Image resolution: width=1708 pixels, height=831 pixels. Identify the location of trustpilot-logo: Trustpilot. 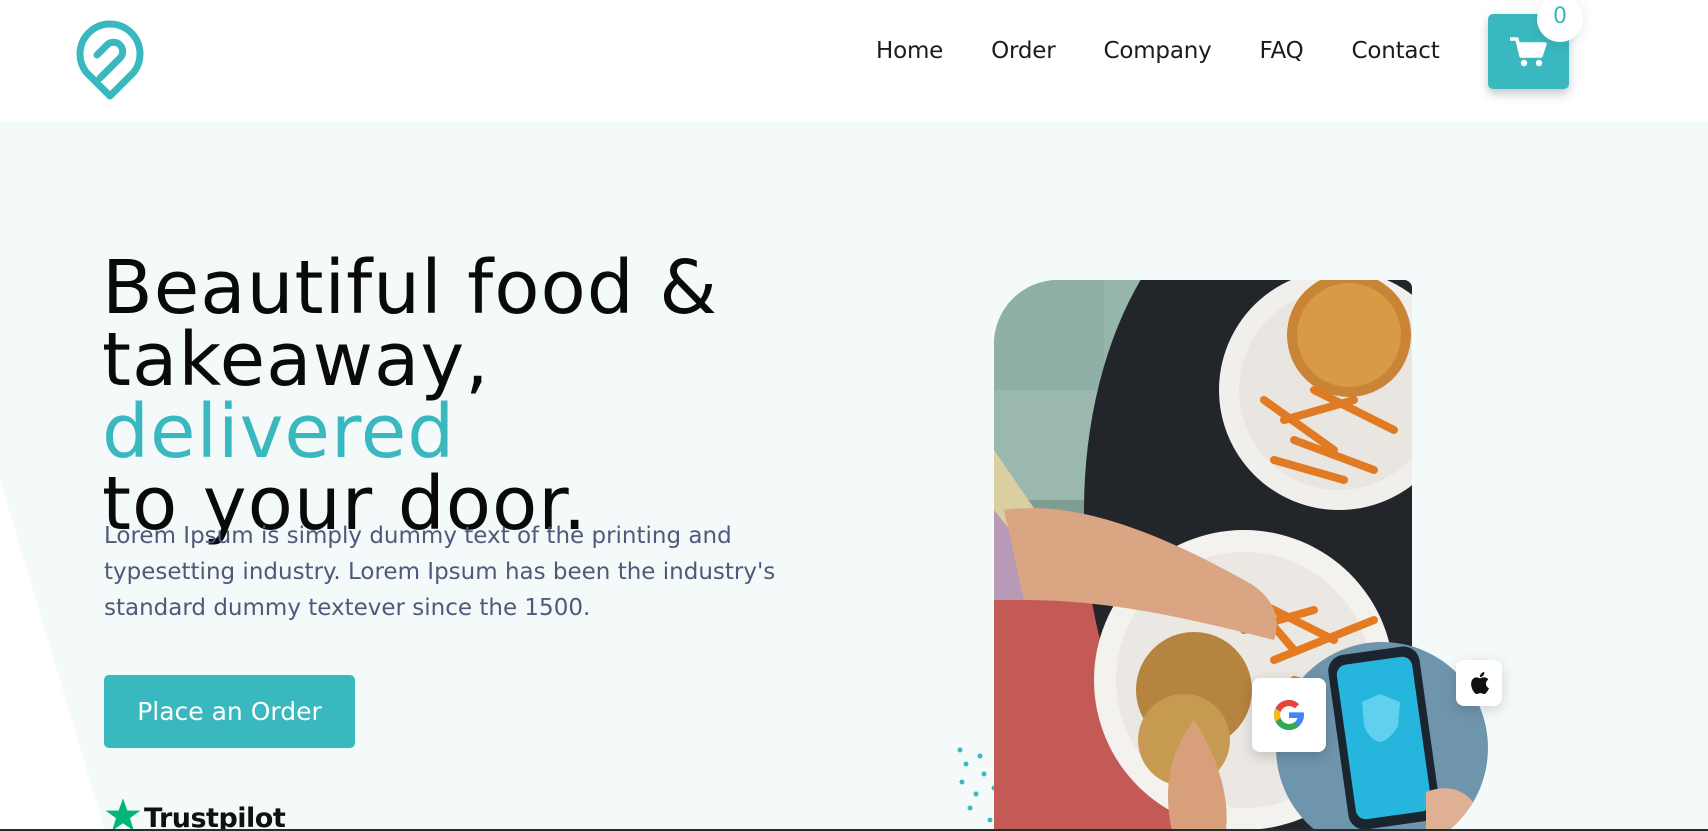
(195, 812).